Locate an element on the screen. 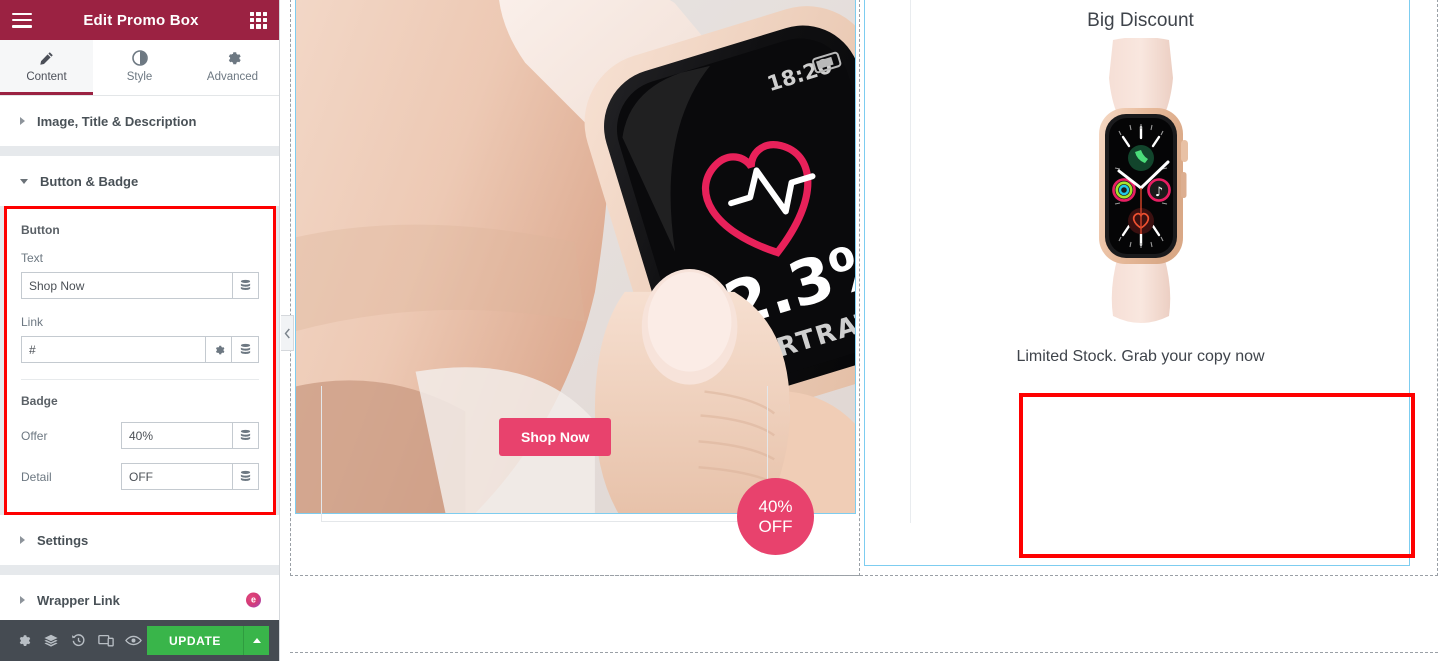 Image resolution: width=1438 pixels, height=661 pixels. offer-badge-detail: OFF is located at coordinates (775, 526).